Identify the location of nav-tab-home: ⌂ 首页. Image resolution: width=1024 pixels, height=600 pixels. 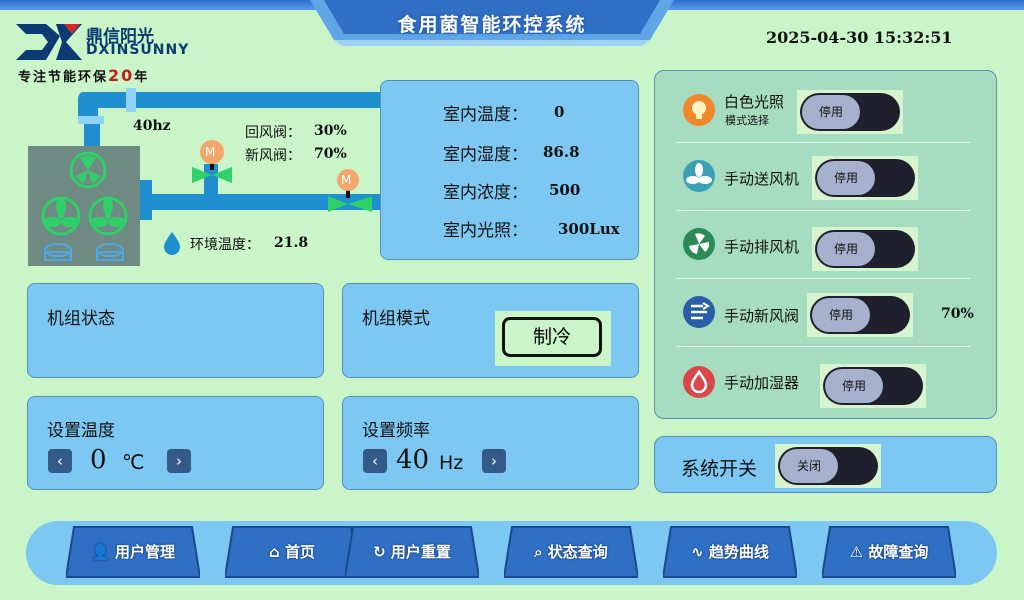
(292, 551).